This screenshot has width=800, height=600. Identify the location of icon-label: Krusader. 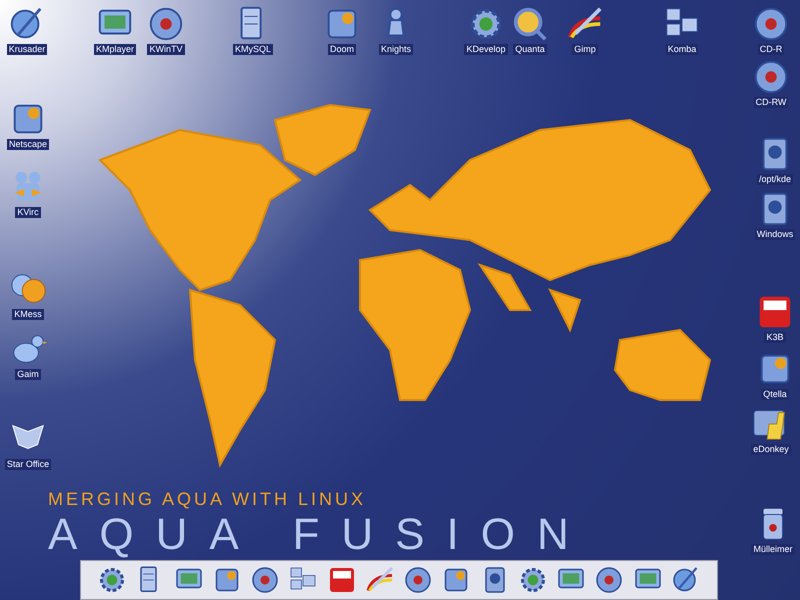
(27, 49).